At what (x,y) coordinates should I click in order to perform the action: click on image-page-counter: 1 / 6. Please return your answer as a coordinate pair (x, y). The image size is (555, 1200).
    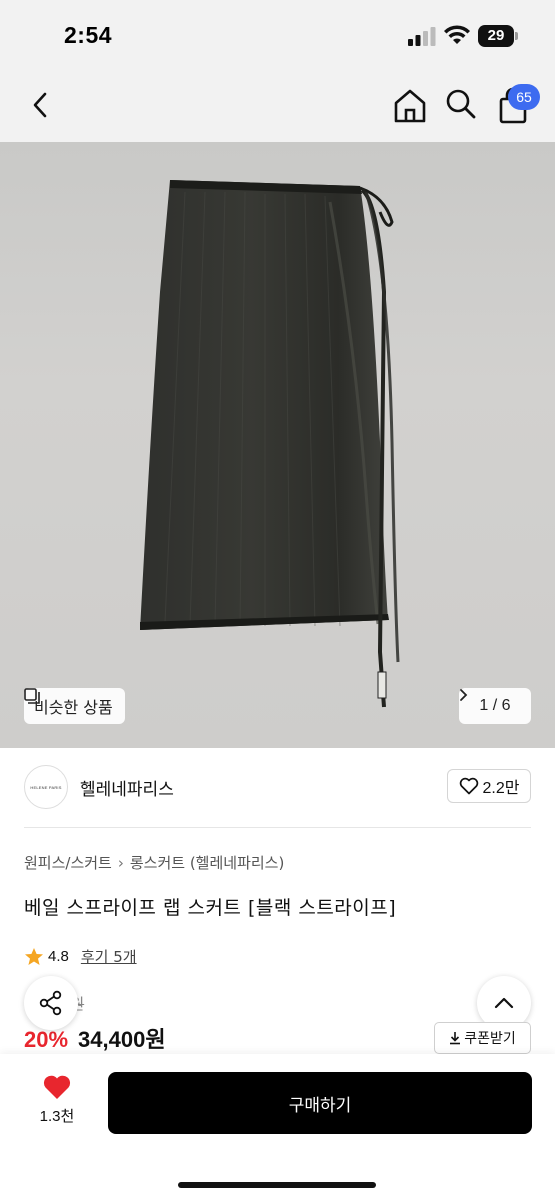
    Looking at the image, I should click on (495, 706).